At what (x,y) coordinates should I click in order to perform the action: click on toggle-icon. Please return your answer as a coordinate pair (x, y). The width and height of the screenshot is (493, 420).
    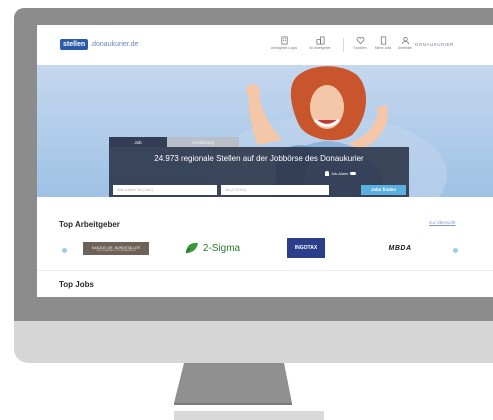
    Looking at the image, I should click on (353, 173).